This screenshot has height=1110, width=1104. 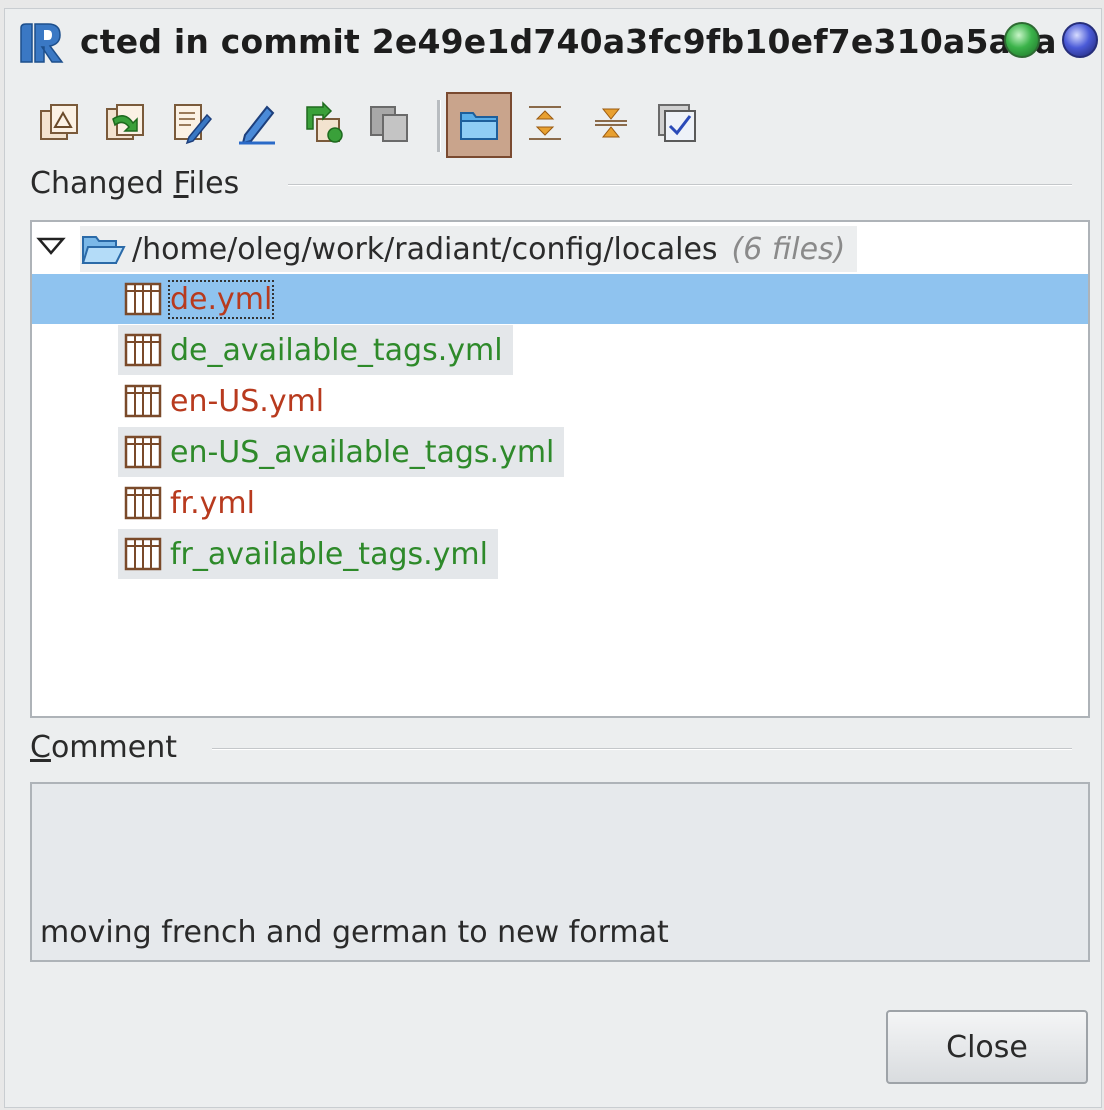 What do you see at coordinates (212, 503) in the screenshot?
I see `file-name: fr.yml` at bounding box center [212, 503].